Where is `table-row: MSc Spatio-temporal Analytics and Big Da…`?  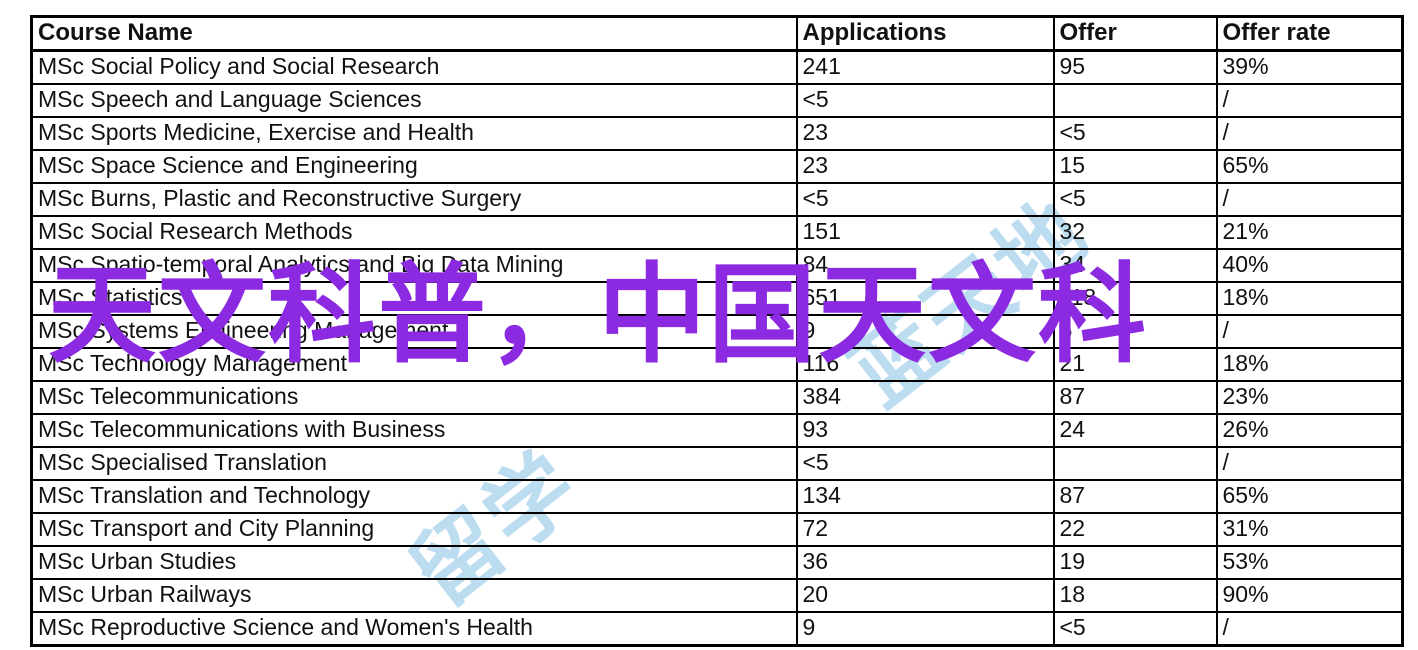 table-row: MSc Spatio-temporal Analytics and Big Da… is located at coordinates (717, 265).